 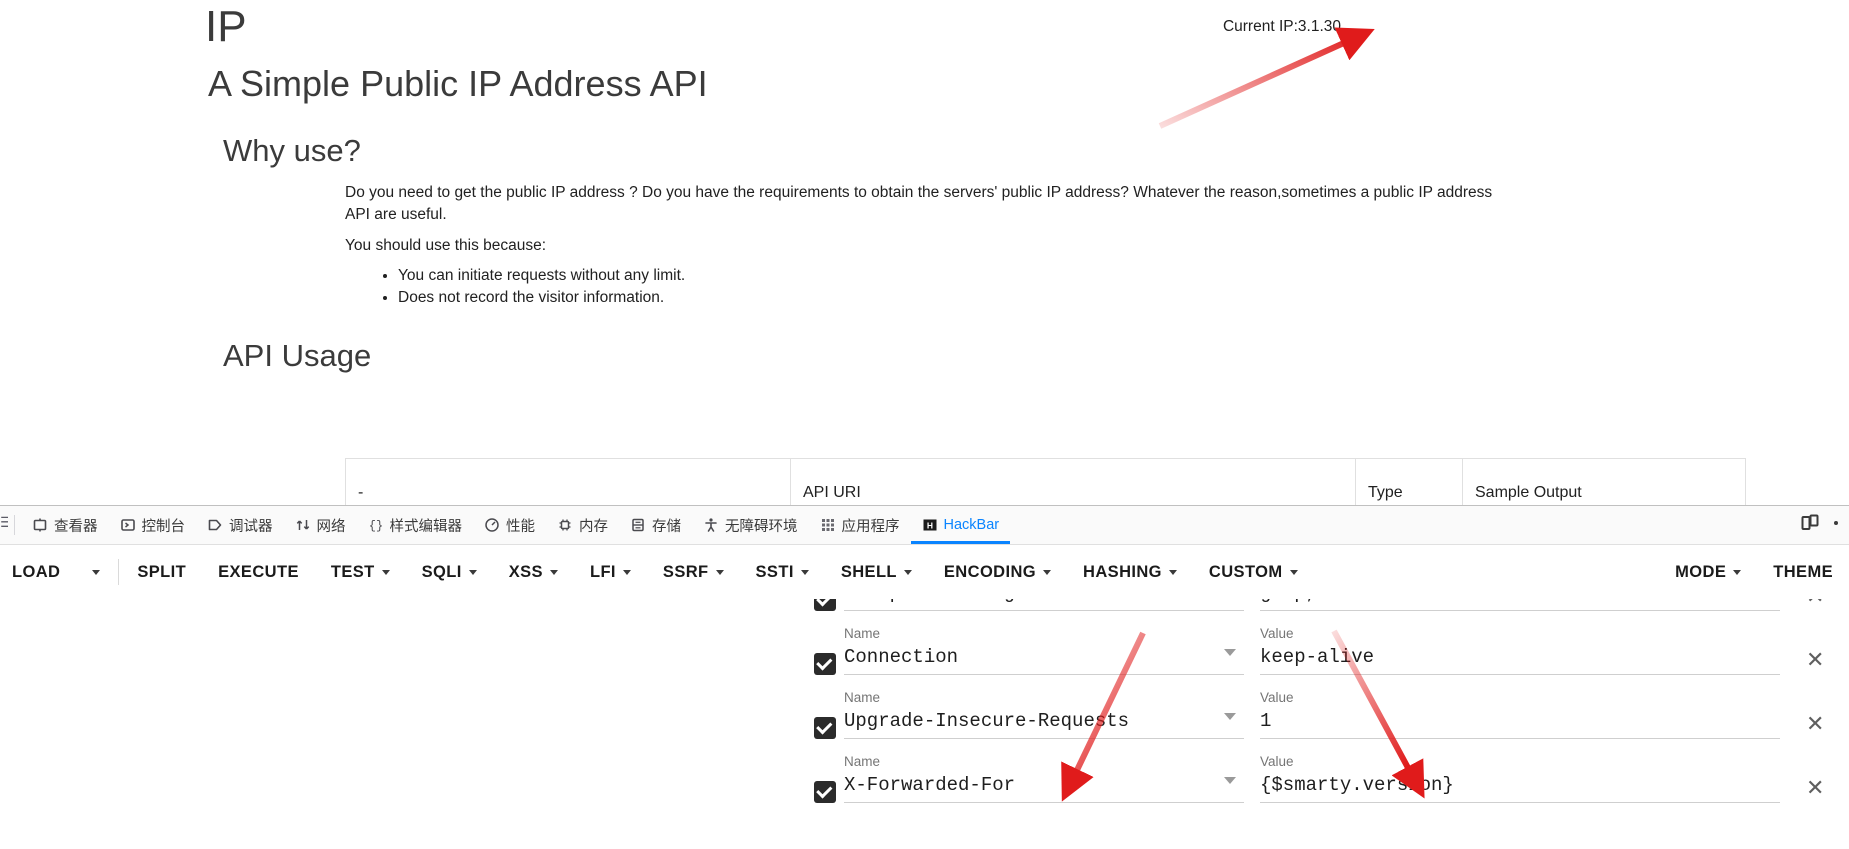 I want to click on devtools-tab-accessibility: 无障碍环境, so click(x=750, y=525).